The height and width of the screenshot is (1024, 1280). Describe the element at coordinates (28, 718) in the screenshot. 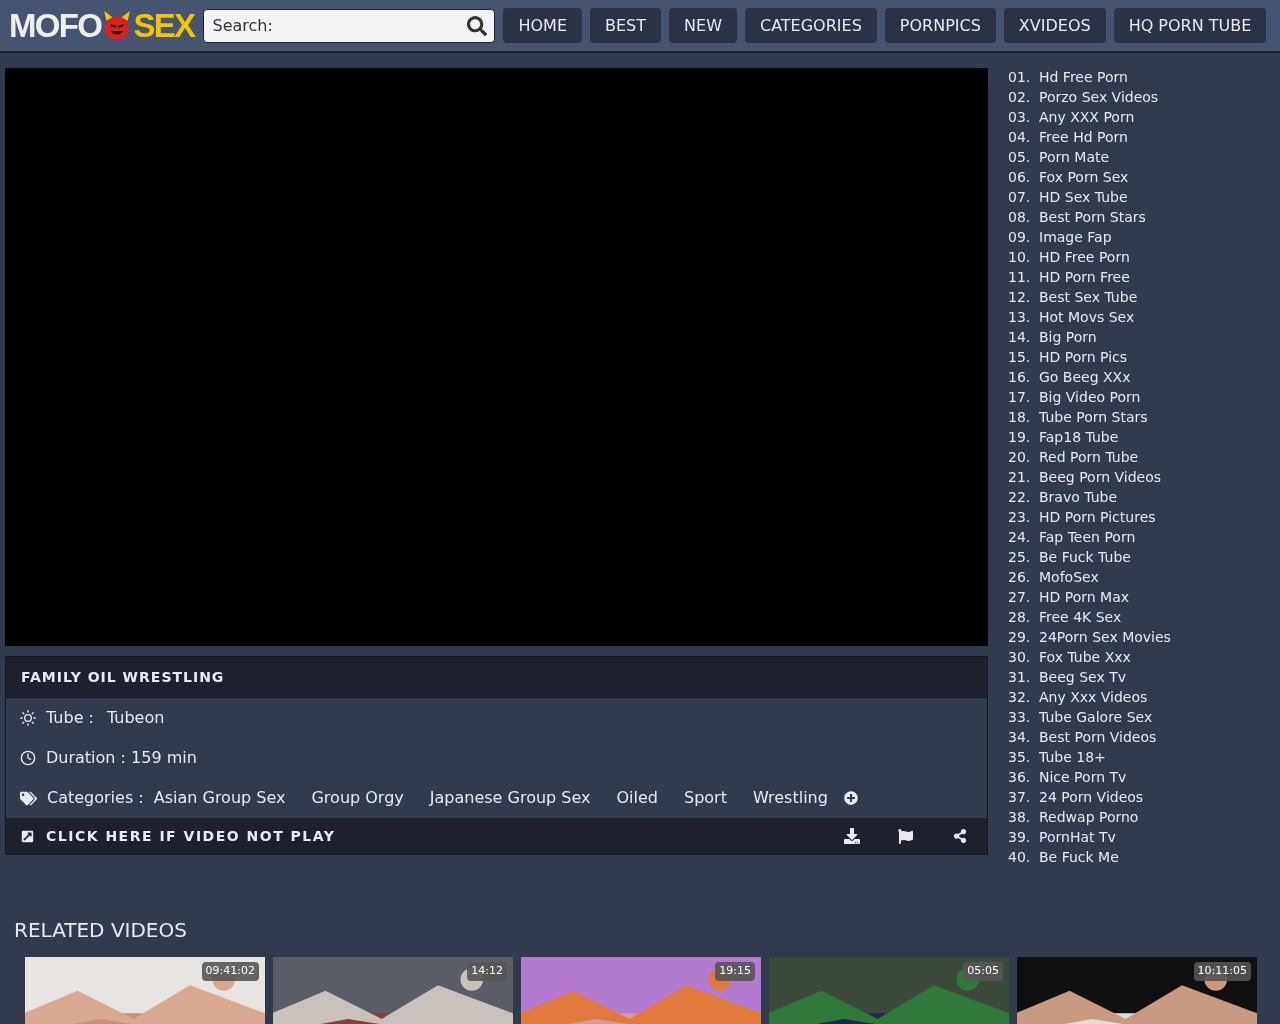

I see `sun-icon` at that location.